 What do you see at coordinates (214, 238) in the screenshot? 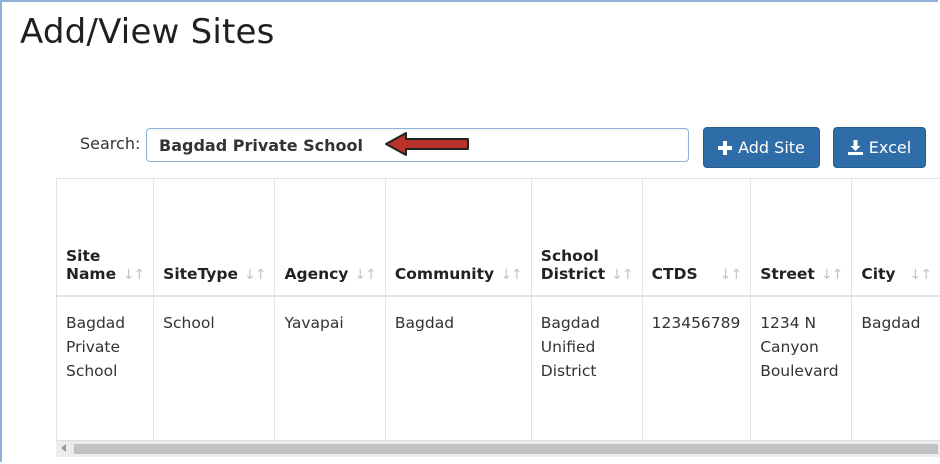
I see `column-header-sitetype: SiteType ↓↑` at bounding box center [214, 238].